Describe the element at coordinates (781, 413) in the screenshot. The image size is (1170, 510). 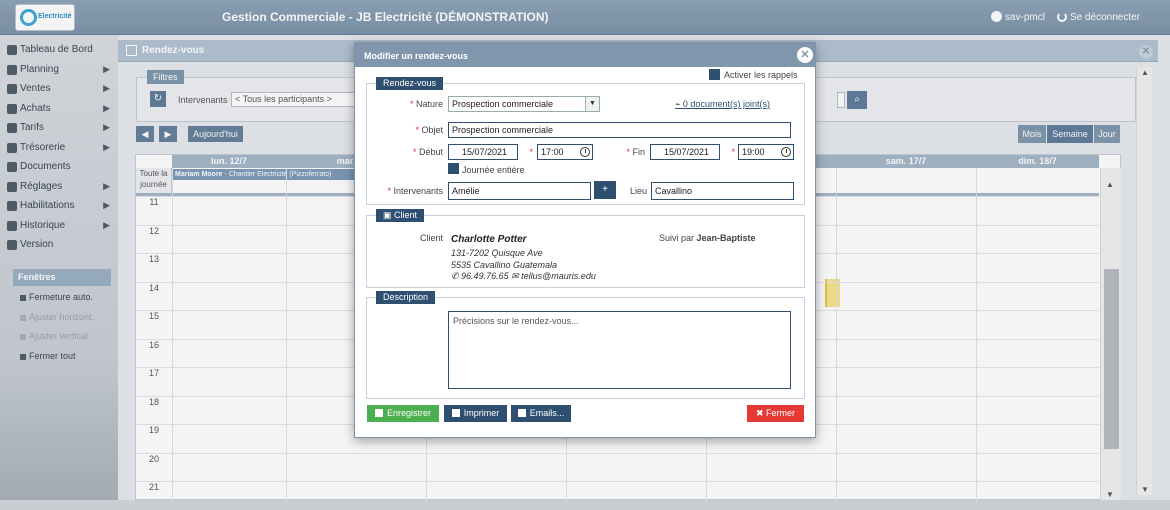
I see `close-label: Fermer` at that location.